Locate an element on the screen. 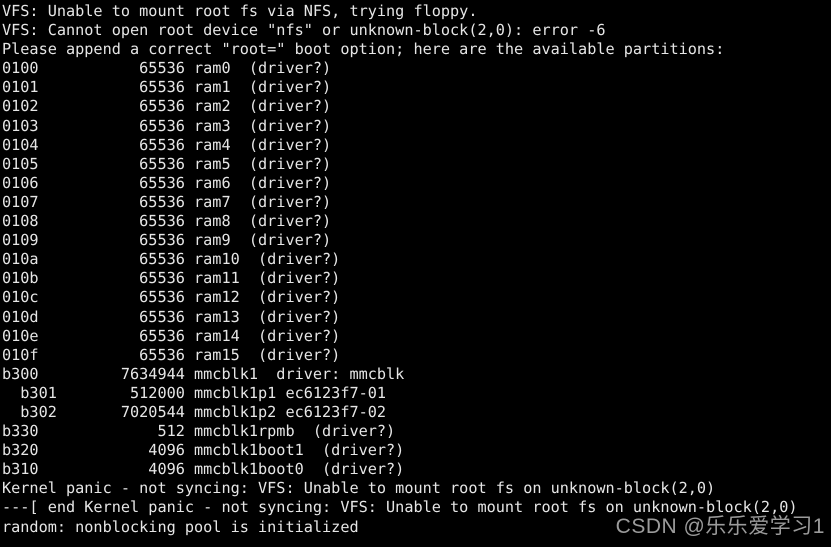 This screenshot has height=547, width=831. console-line: 0106 65536 ram6 (driver?) is located at coordinates (167, 182).